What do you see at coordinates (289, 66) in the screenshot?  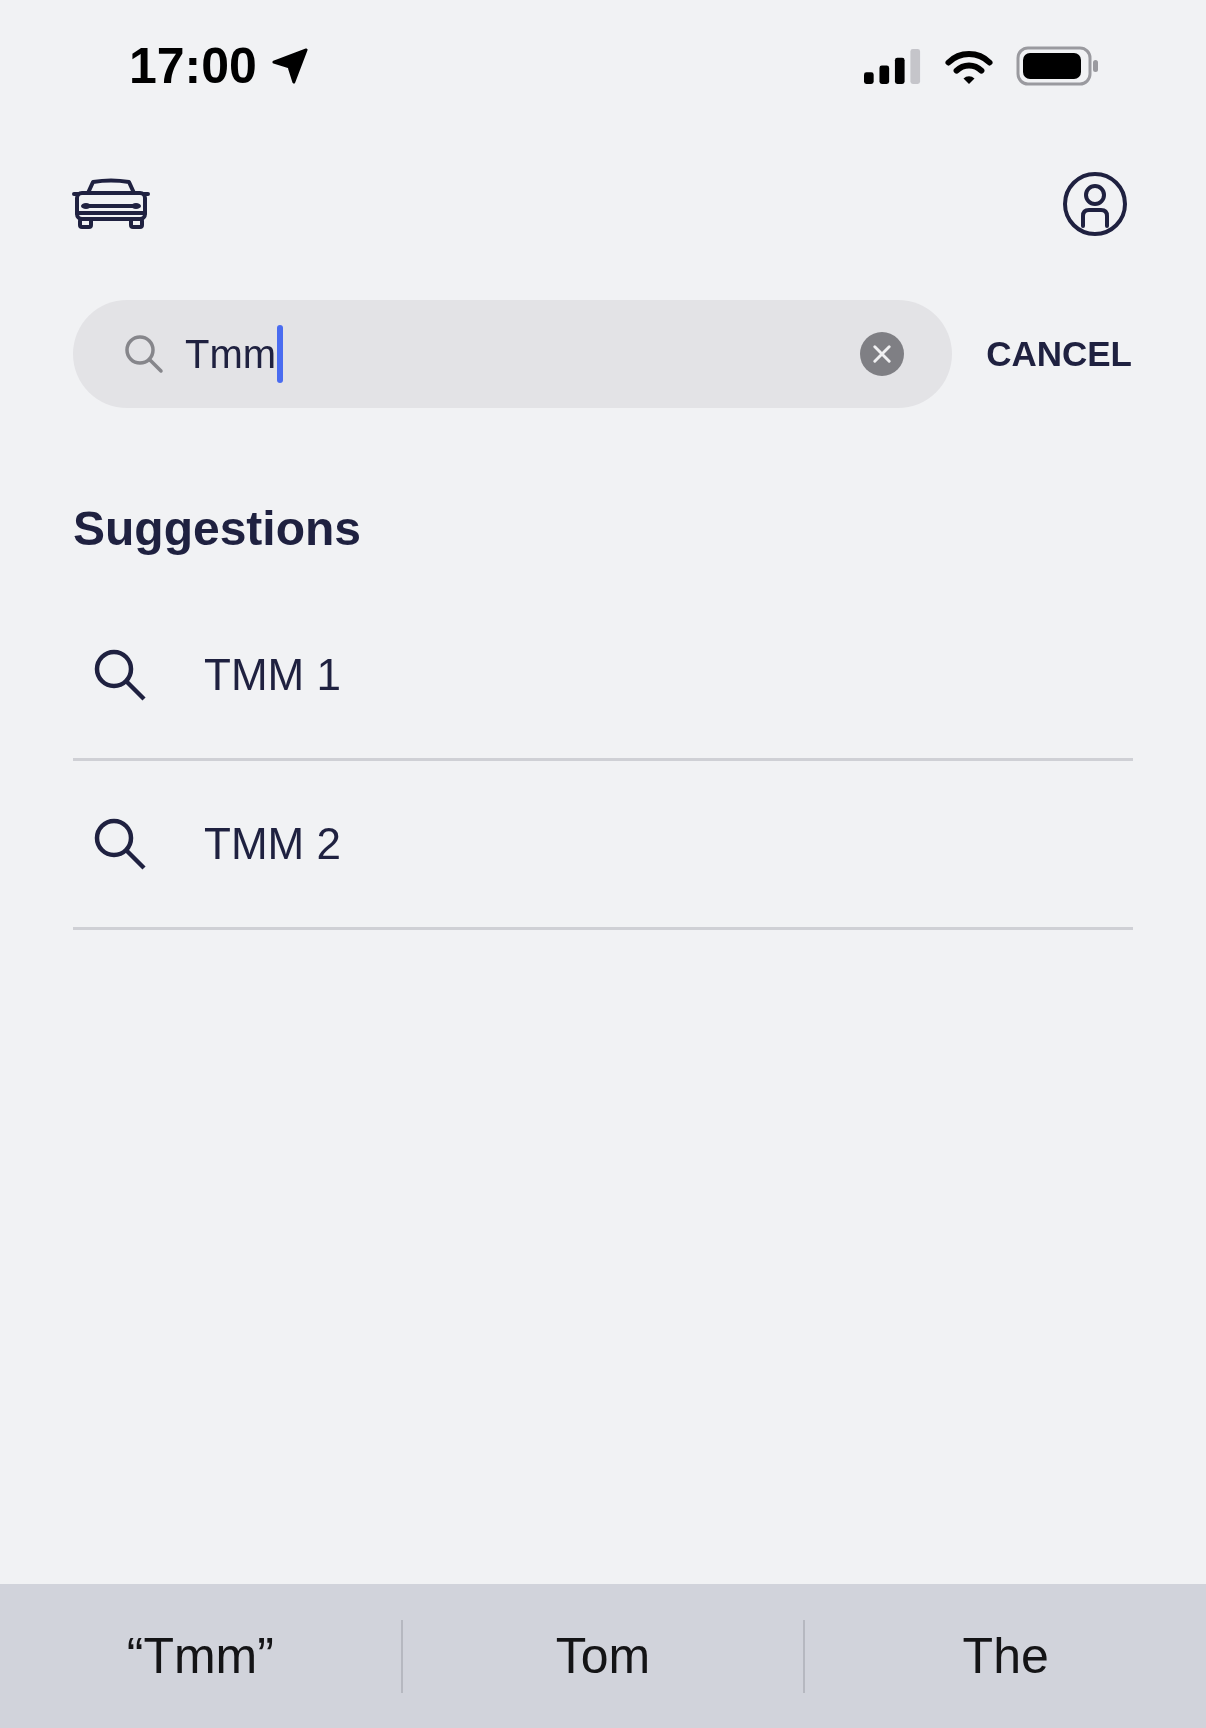 I see `location-arrow-icon` at bounding box center [289, 66].